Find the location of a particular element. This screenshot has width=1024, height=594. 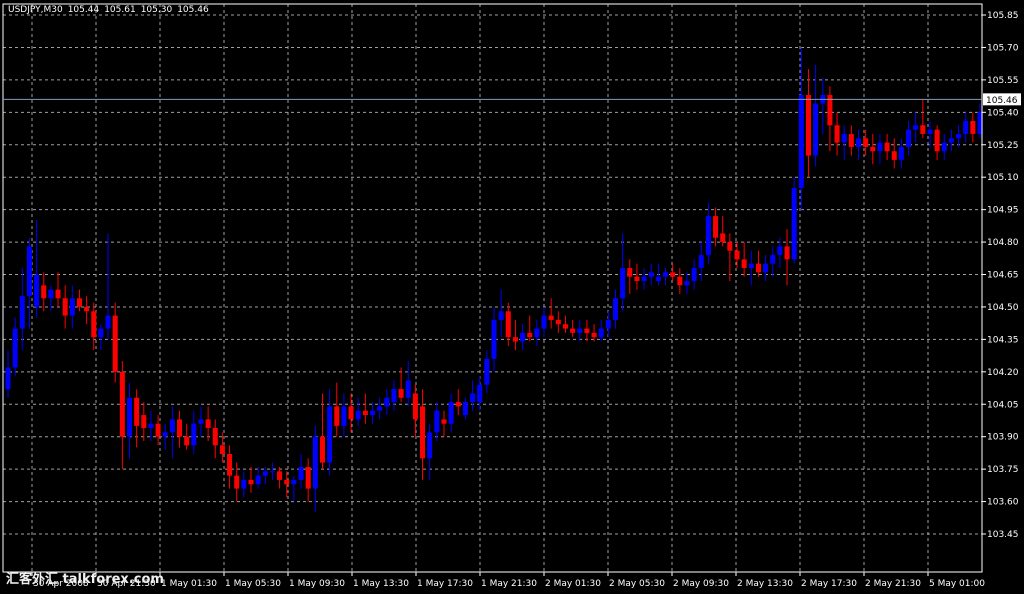

y-tick-label: 103.60 is located at coordinates (1003, 503).